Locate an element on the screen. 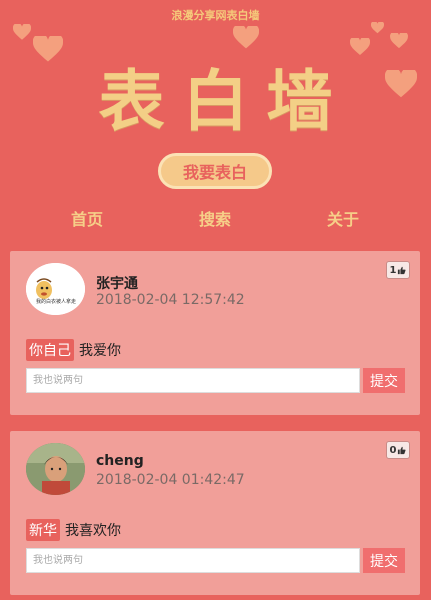 Image resolution: width=431 pixels, height=600 pixels. nav-item-about: 关于 is located at coordinates (343, 218).